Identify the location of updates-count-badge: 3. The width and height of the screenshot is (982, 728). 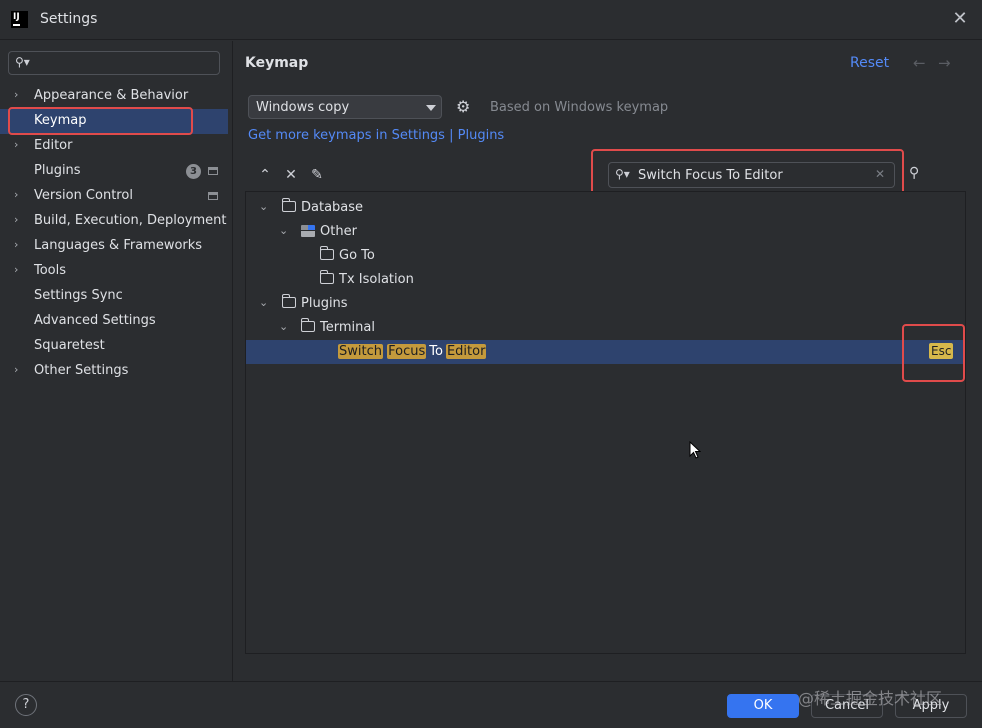
(193, 171).